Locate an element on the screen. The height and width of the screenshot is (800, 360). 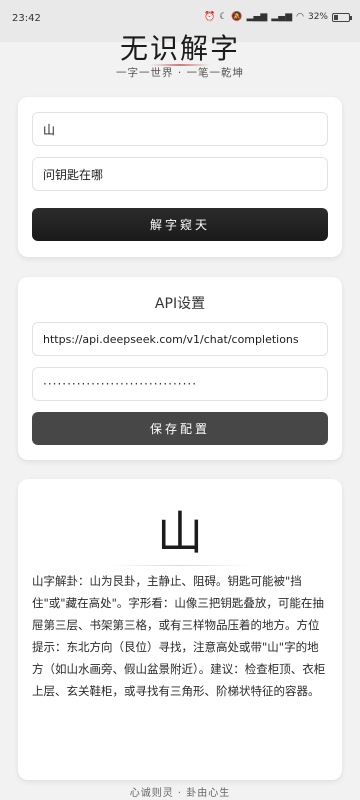
moon-icon: ☾ is located at coordinates (223, 17).